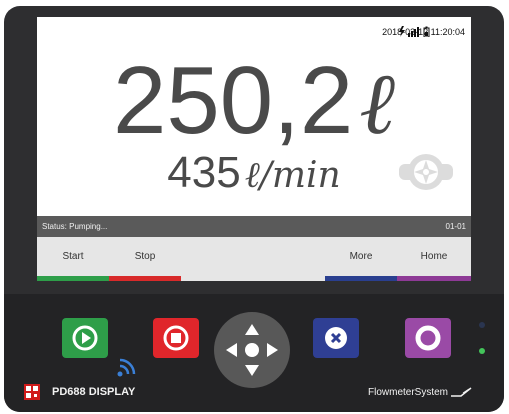  Describe the element at coordinates (94, 392) in the screenshot. I see `model-label: PD688 DISPLAY` at that location.